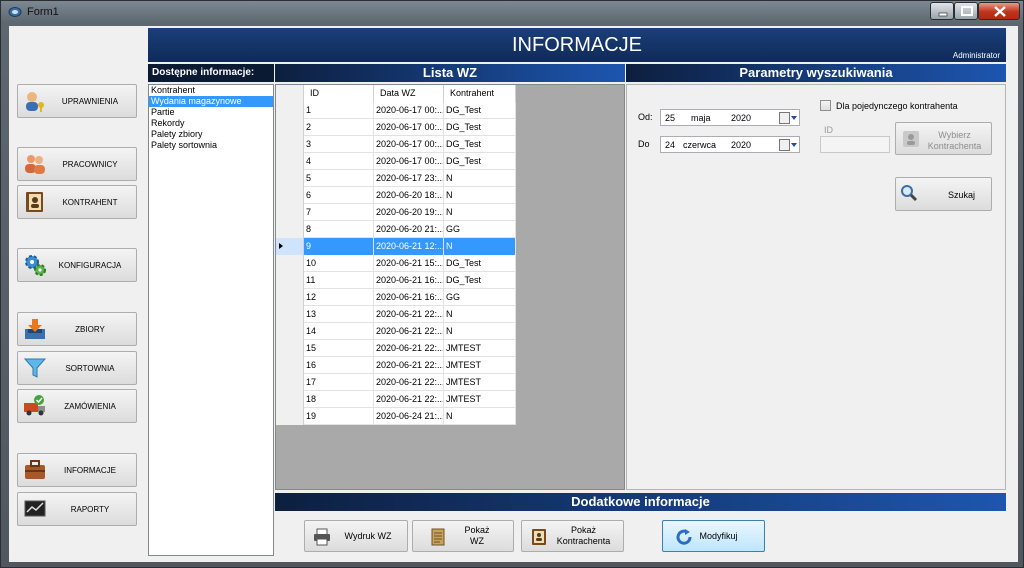  I want to click on table-row: 11 2020-06-21 16:... DG_Test, so click(396, 280).